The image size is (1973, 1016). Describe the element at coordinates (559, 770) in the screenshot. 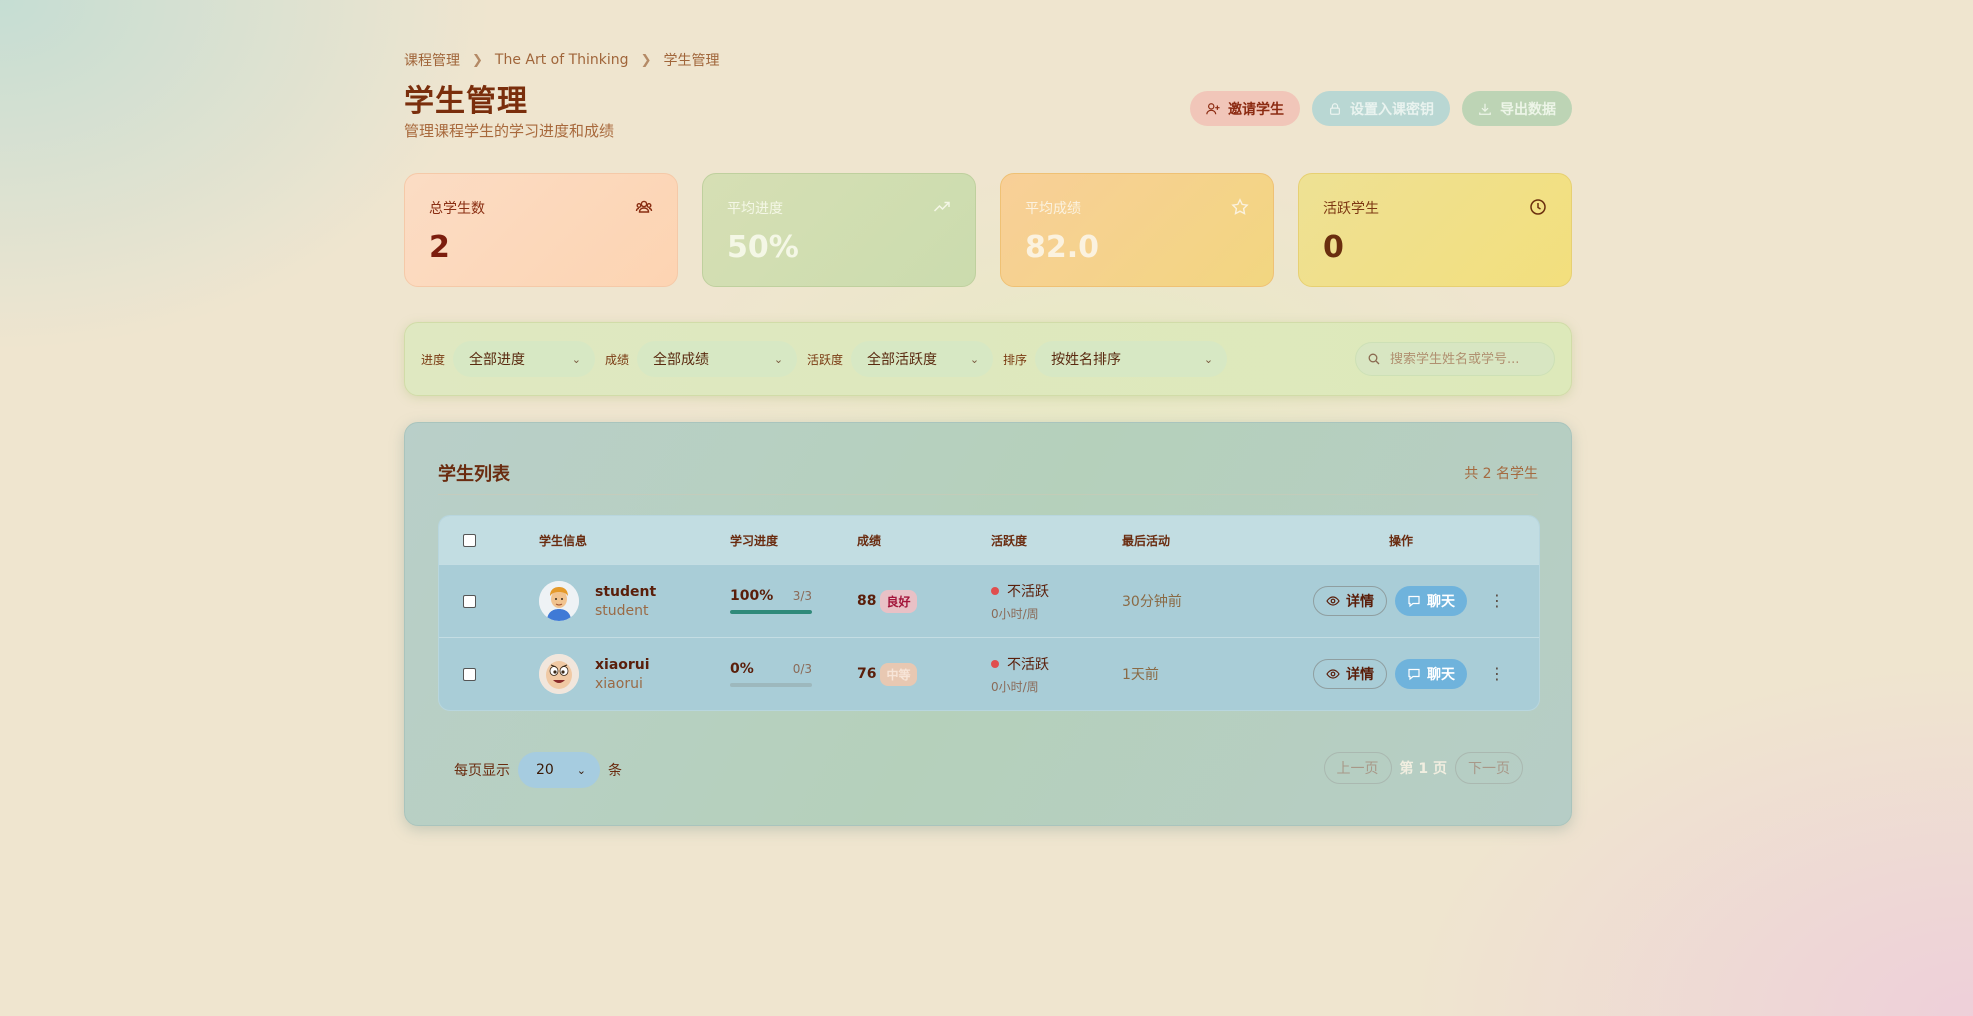

I see `page-size-select: 20 ⌄` at that location.